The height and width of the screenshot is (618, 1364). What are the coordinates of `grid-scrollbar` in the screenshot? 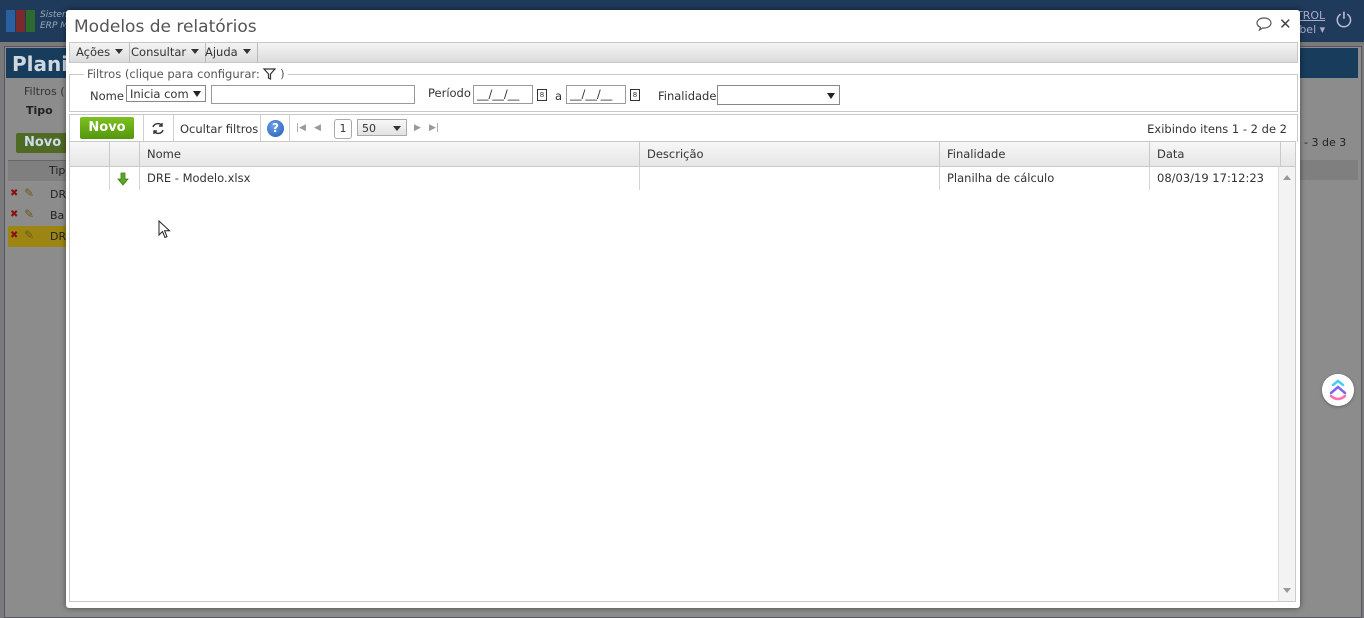 It's located at (1286, 384).